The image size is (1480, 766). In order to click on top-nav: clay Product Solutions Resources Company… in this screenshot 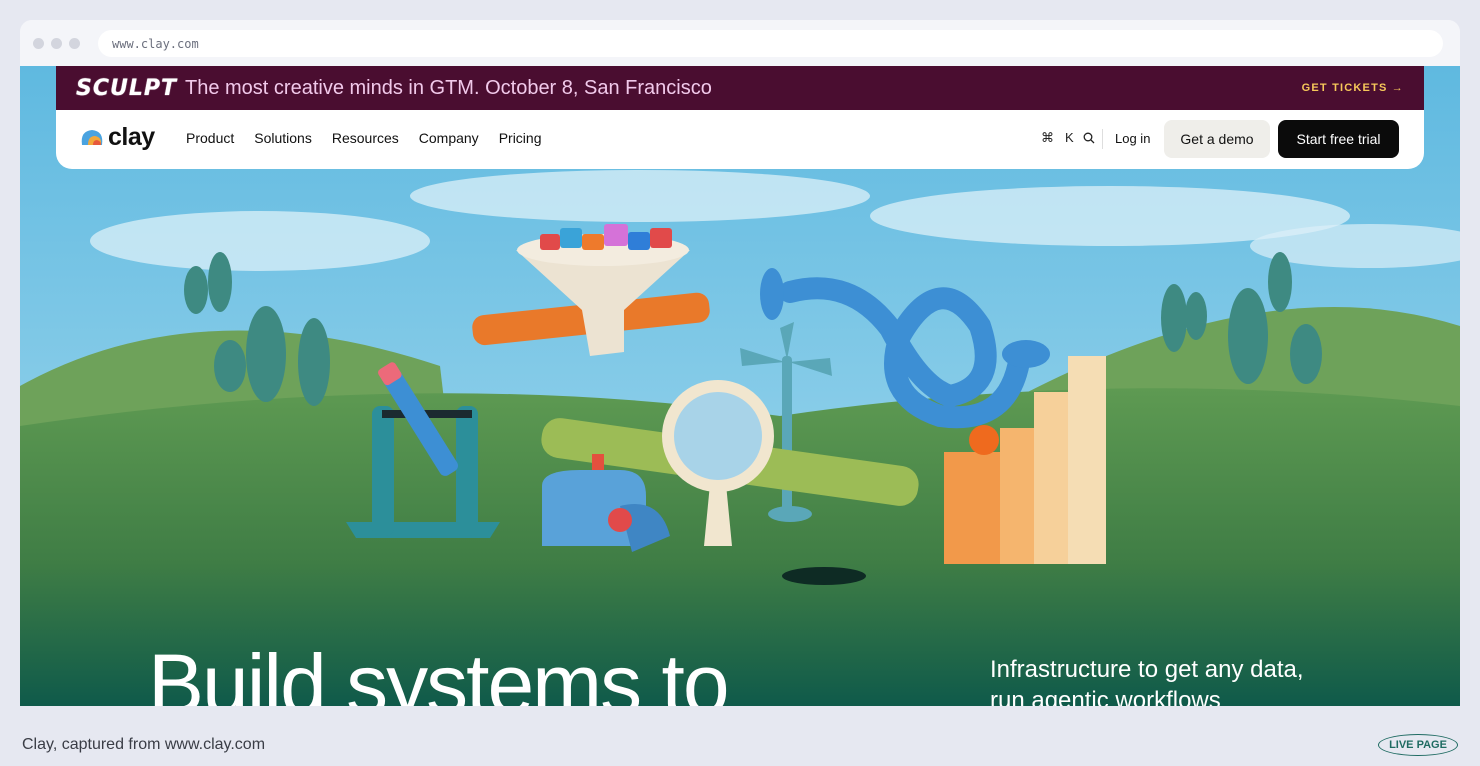, I will do `click(740, 139)`.